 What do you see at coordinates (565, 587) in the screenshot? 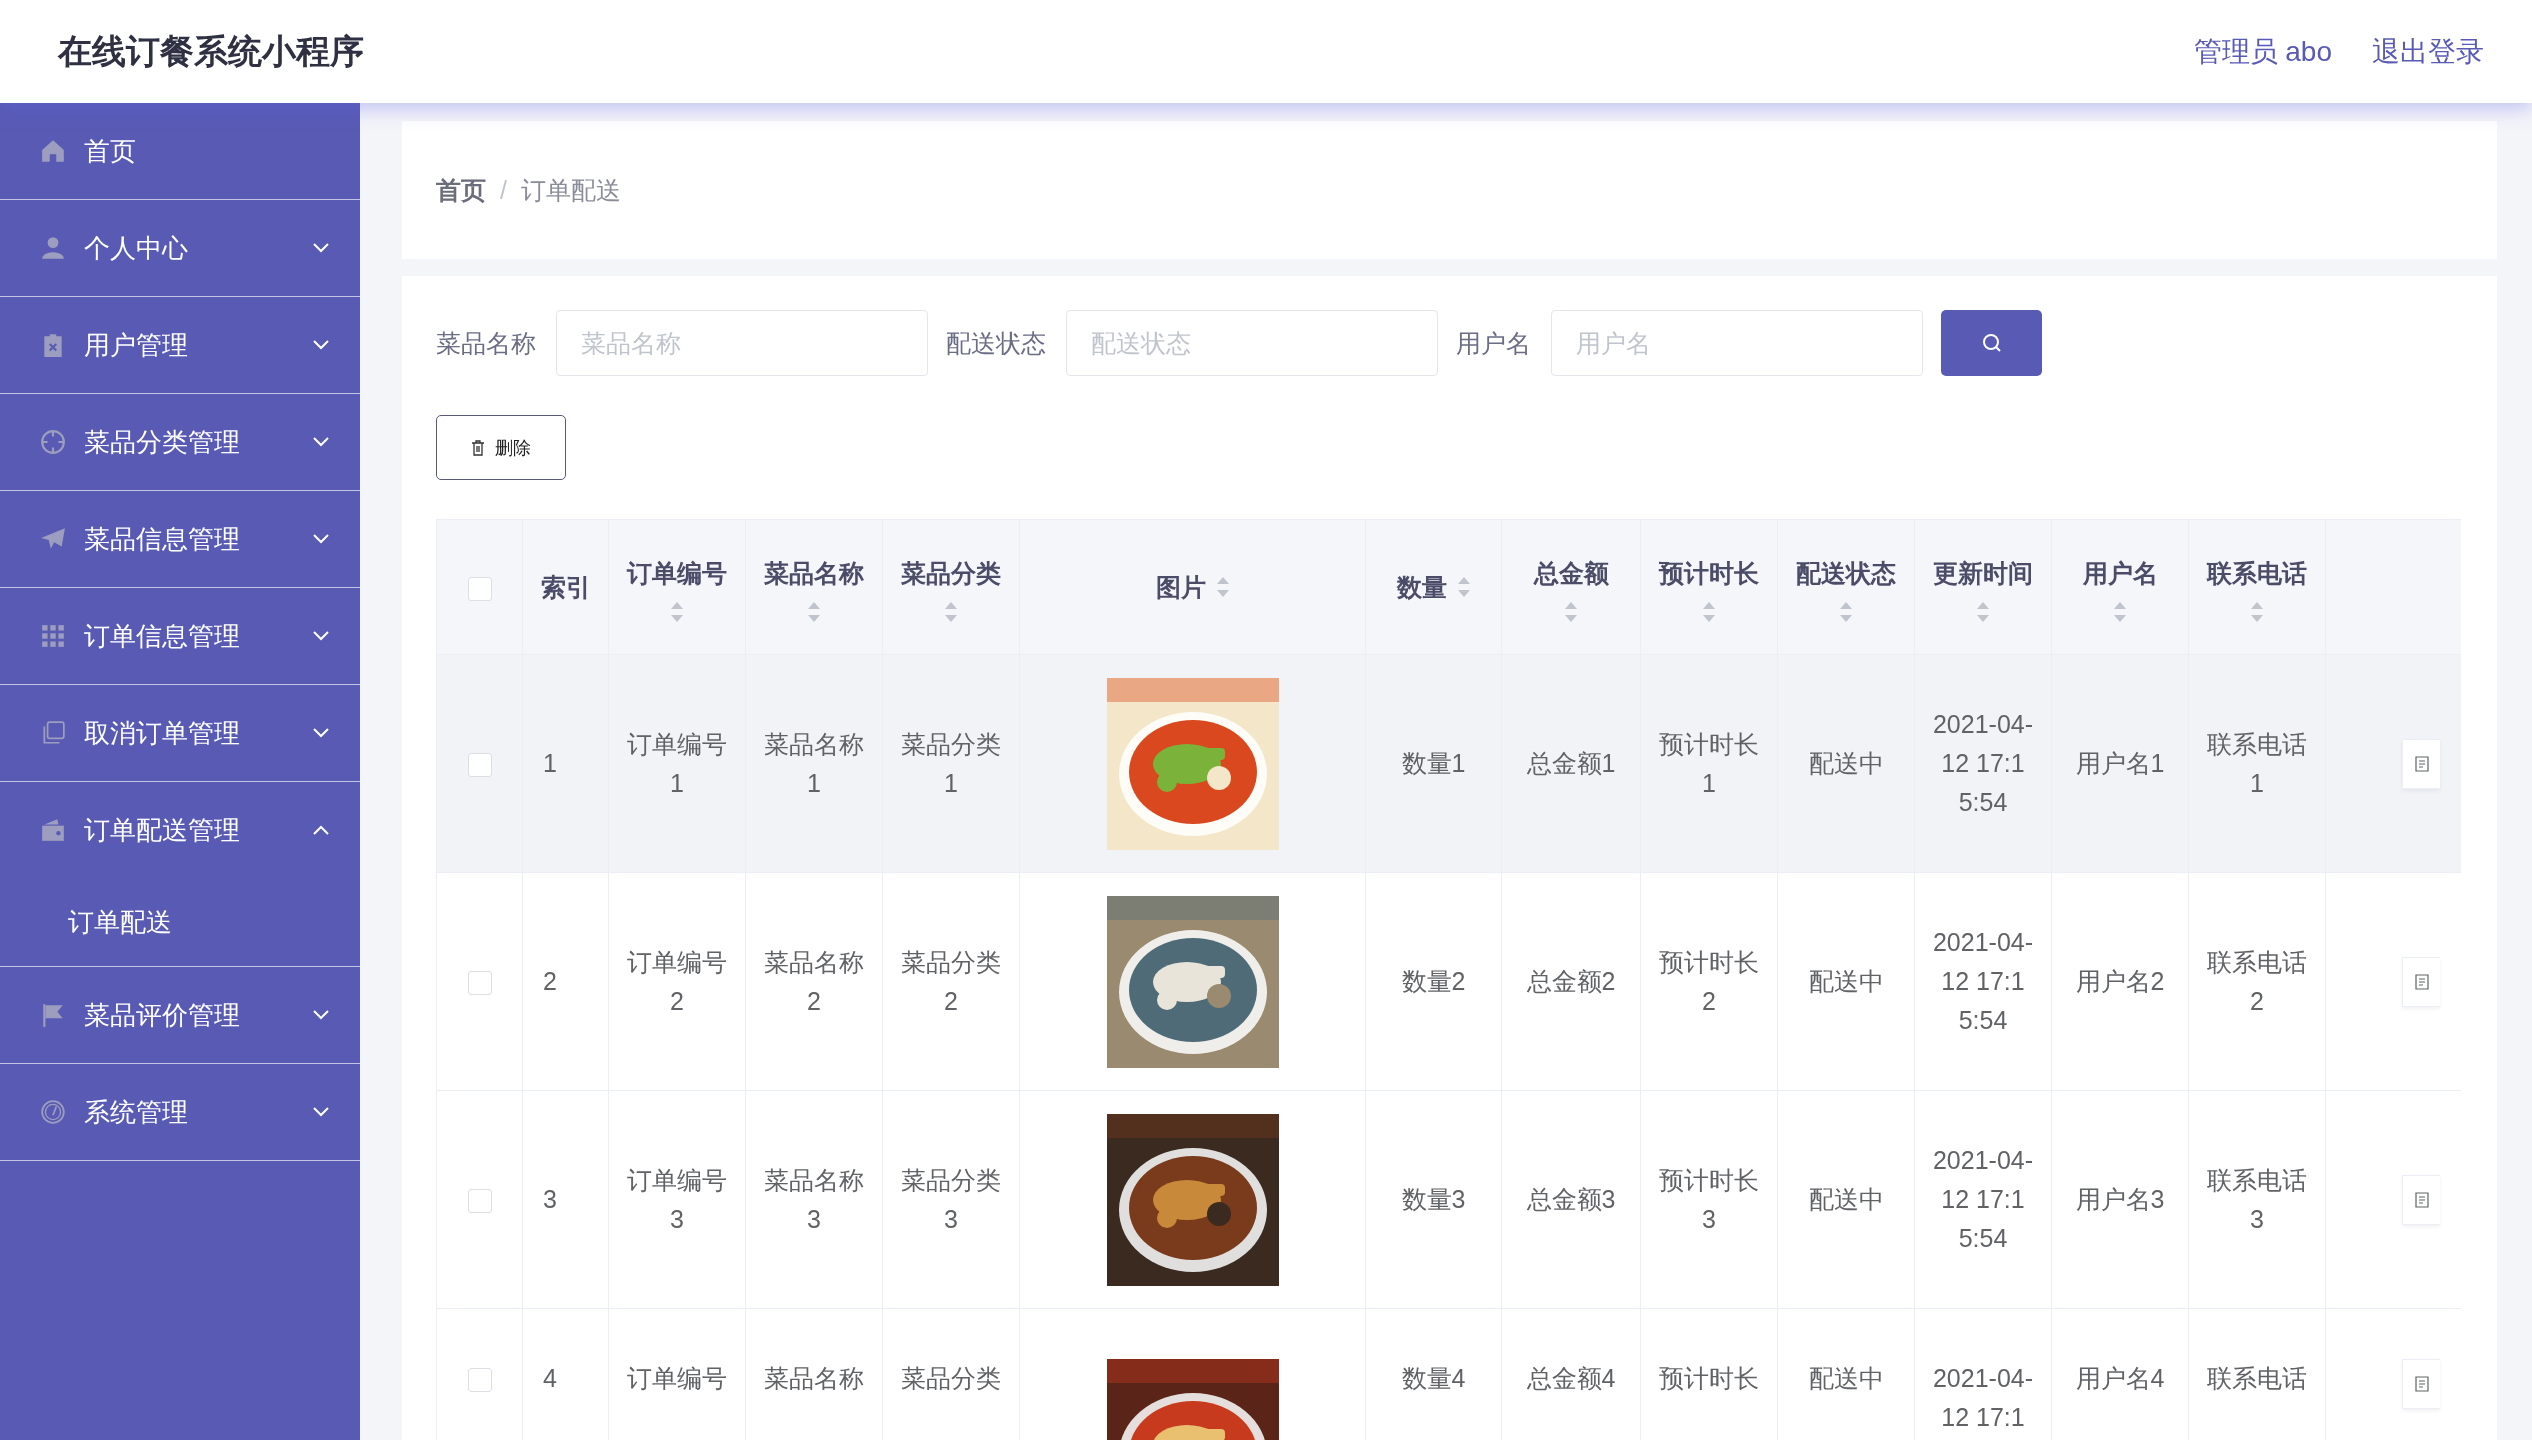
I see `column-header: 索引` at bounding box center [565, 587].